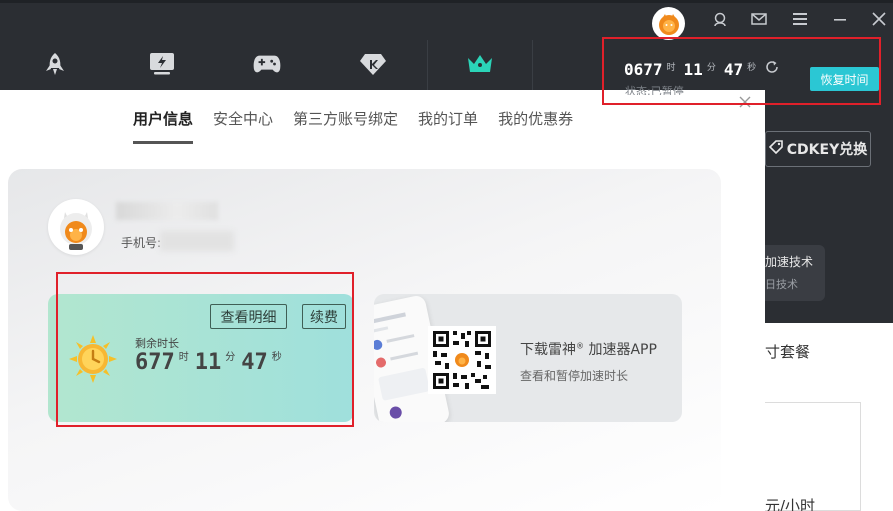  I want to click on remain-minutes: 11, so click(208, 362).